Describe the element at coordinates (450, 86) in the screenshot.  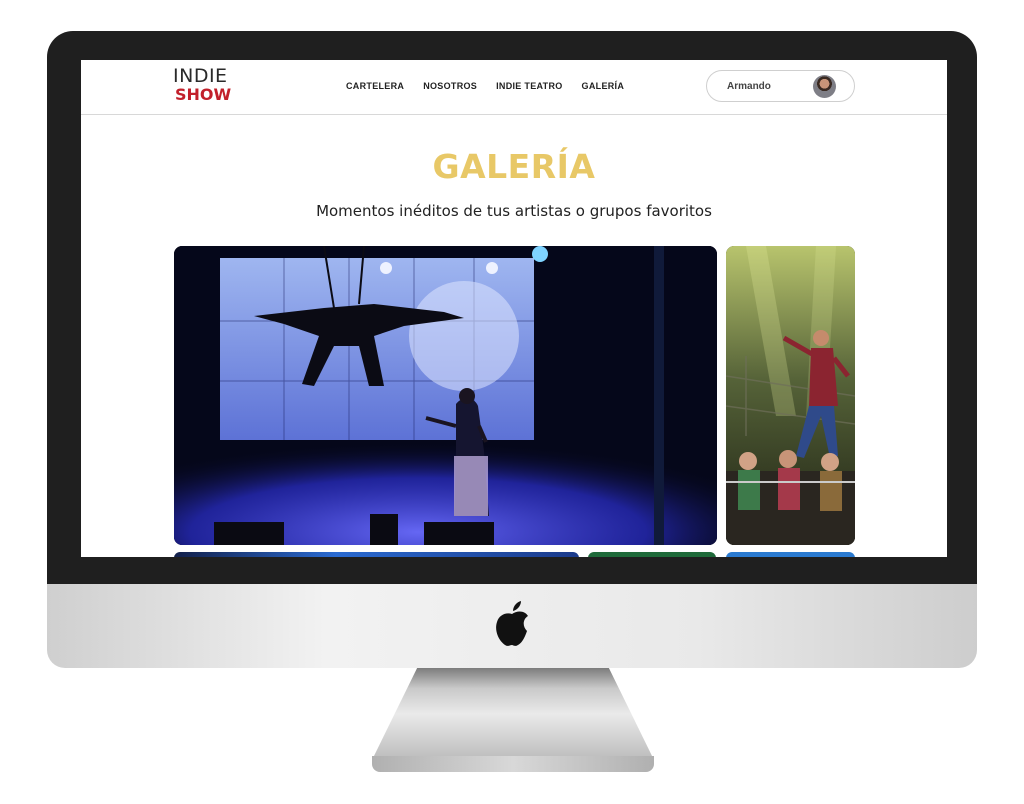
I see `nav-item-nosotros: NOSOTROS` at that location.